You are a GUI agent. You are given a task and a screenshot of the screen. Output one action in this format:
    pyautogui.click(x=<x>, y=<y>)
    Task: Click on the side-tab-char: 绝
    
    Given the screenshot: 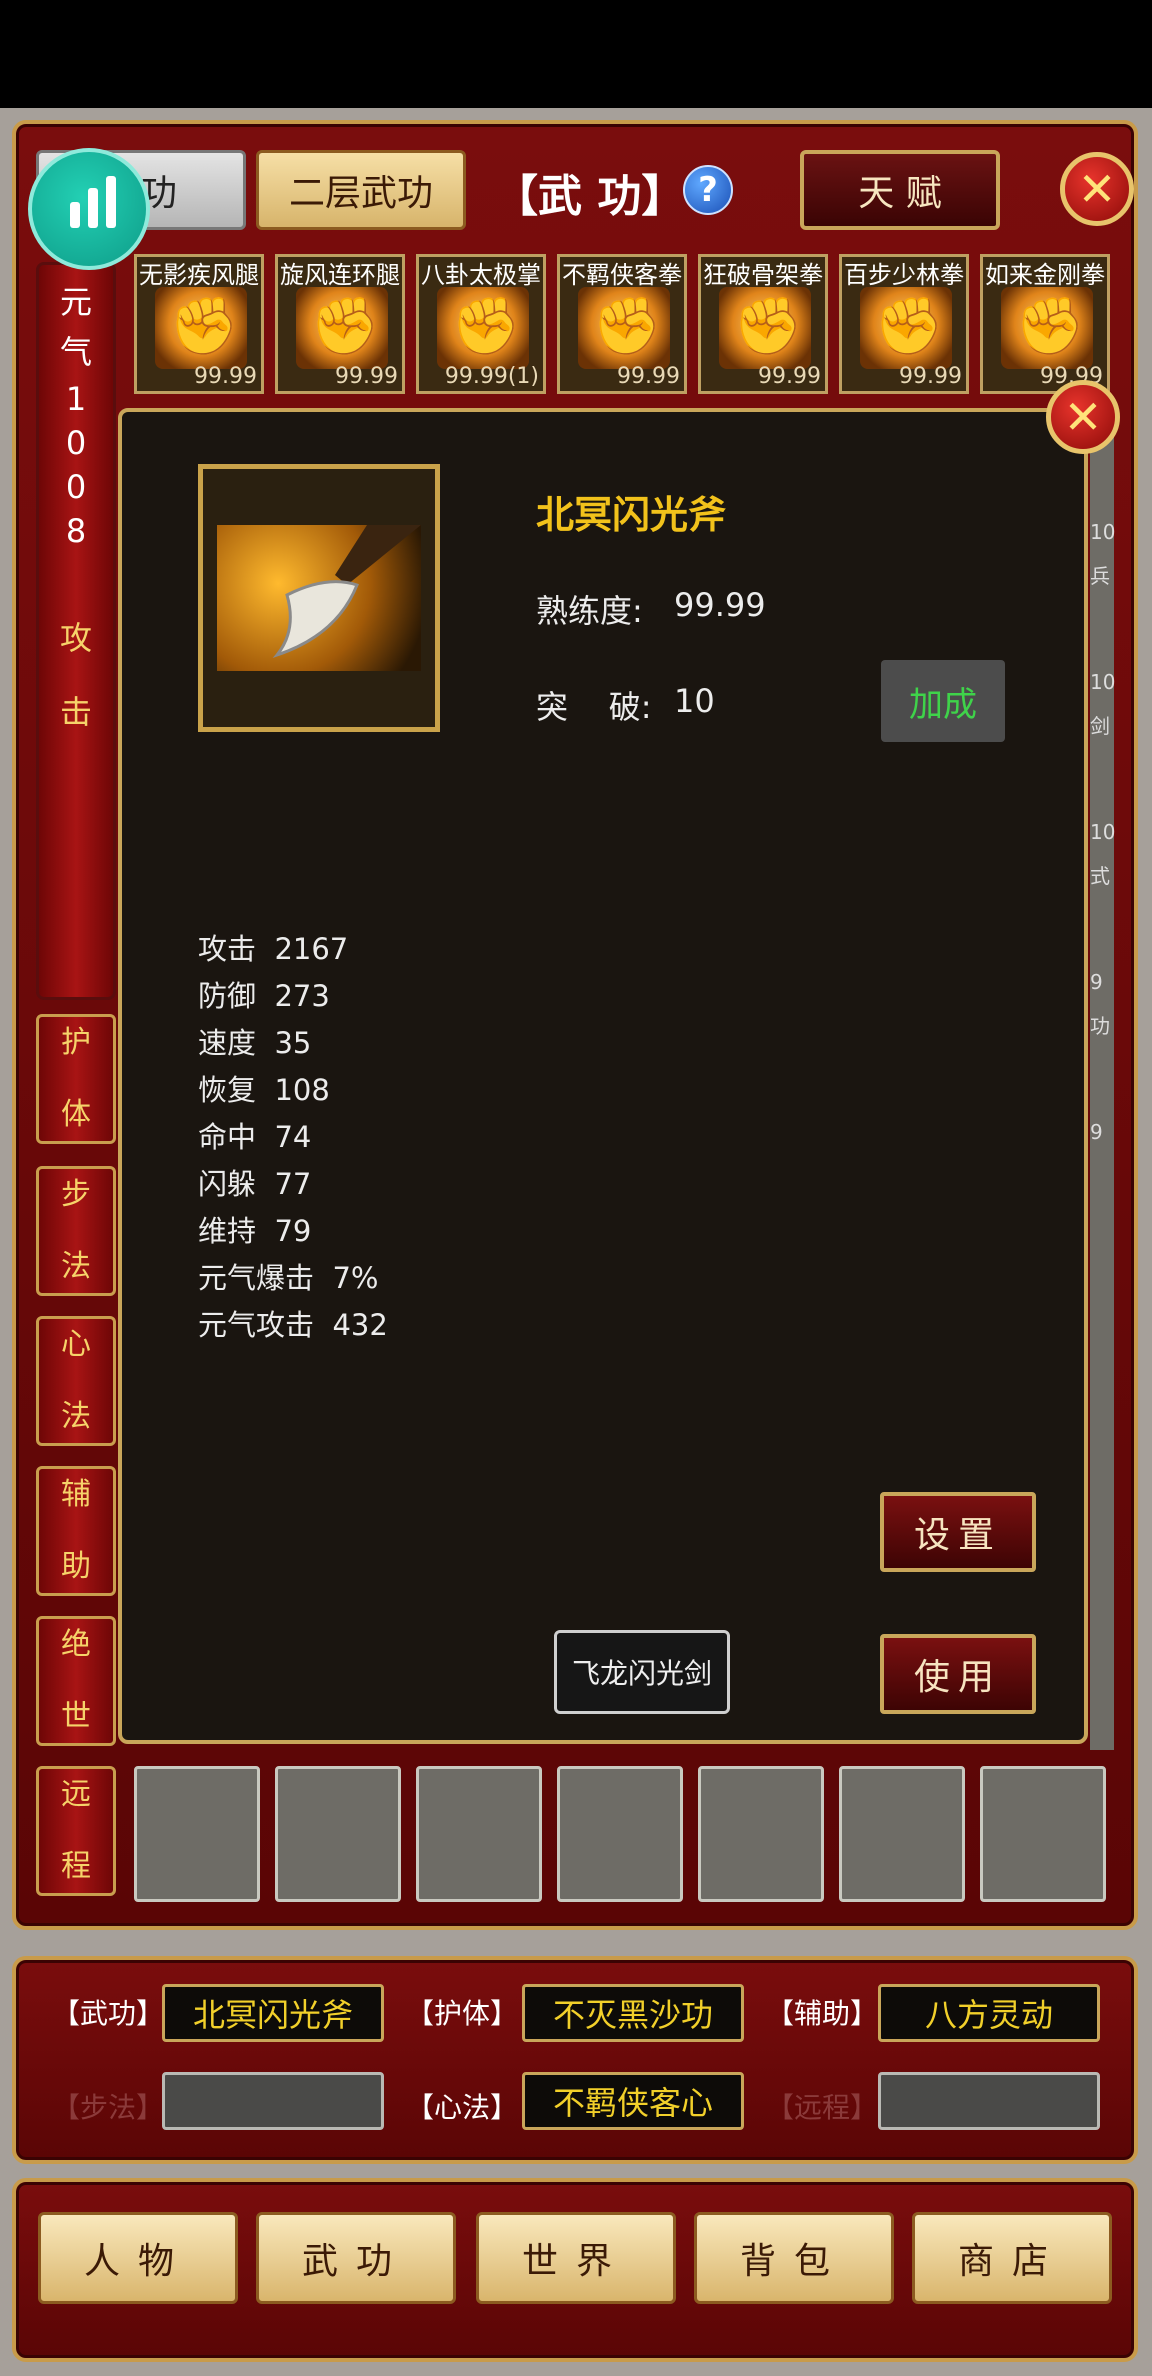 What is the action you would take?
    pyautogui.click(x=76, y=1644)
    